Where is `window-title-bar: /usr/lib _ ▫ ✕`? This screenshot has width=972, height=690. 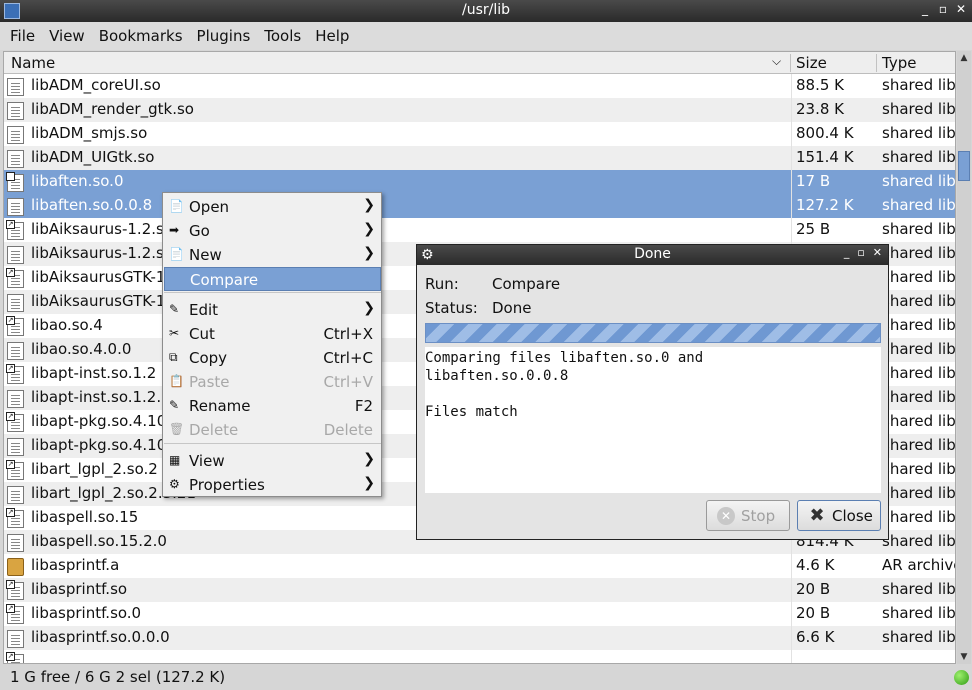
window-title-bar: /usr/lib _ ▫ ✕ is located at coordinates (486, 11).